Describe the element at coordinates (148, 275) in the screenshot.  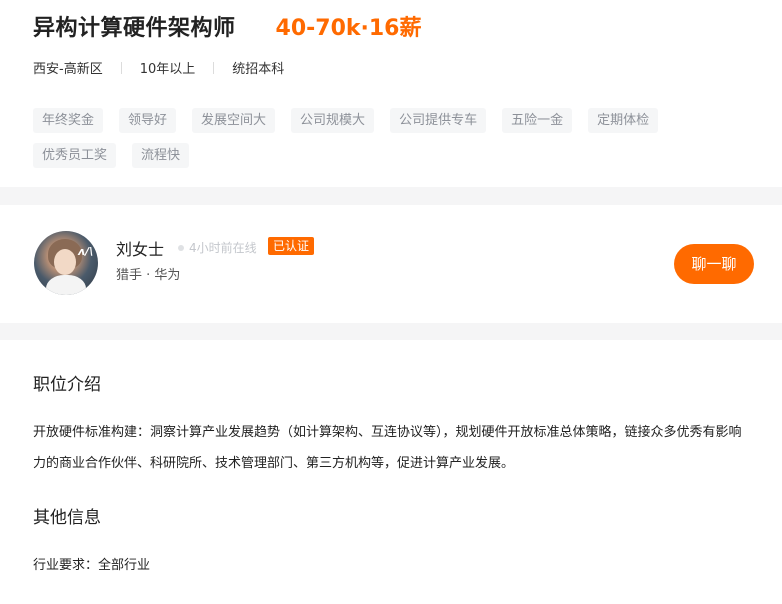
I see `recruiter-company: 猎手 · 华为` at that location.